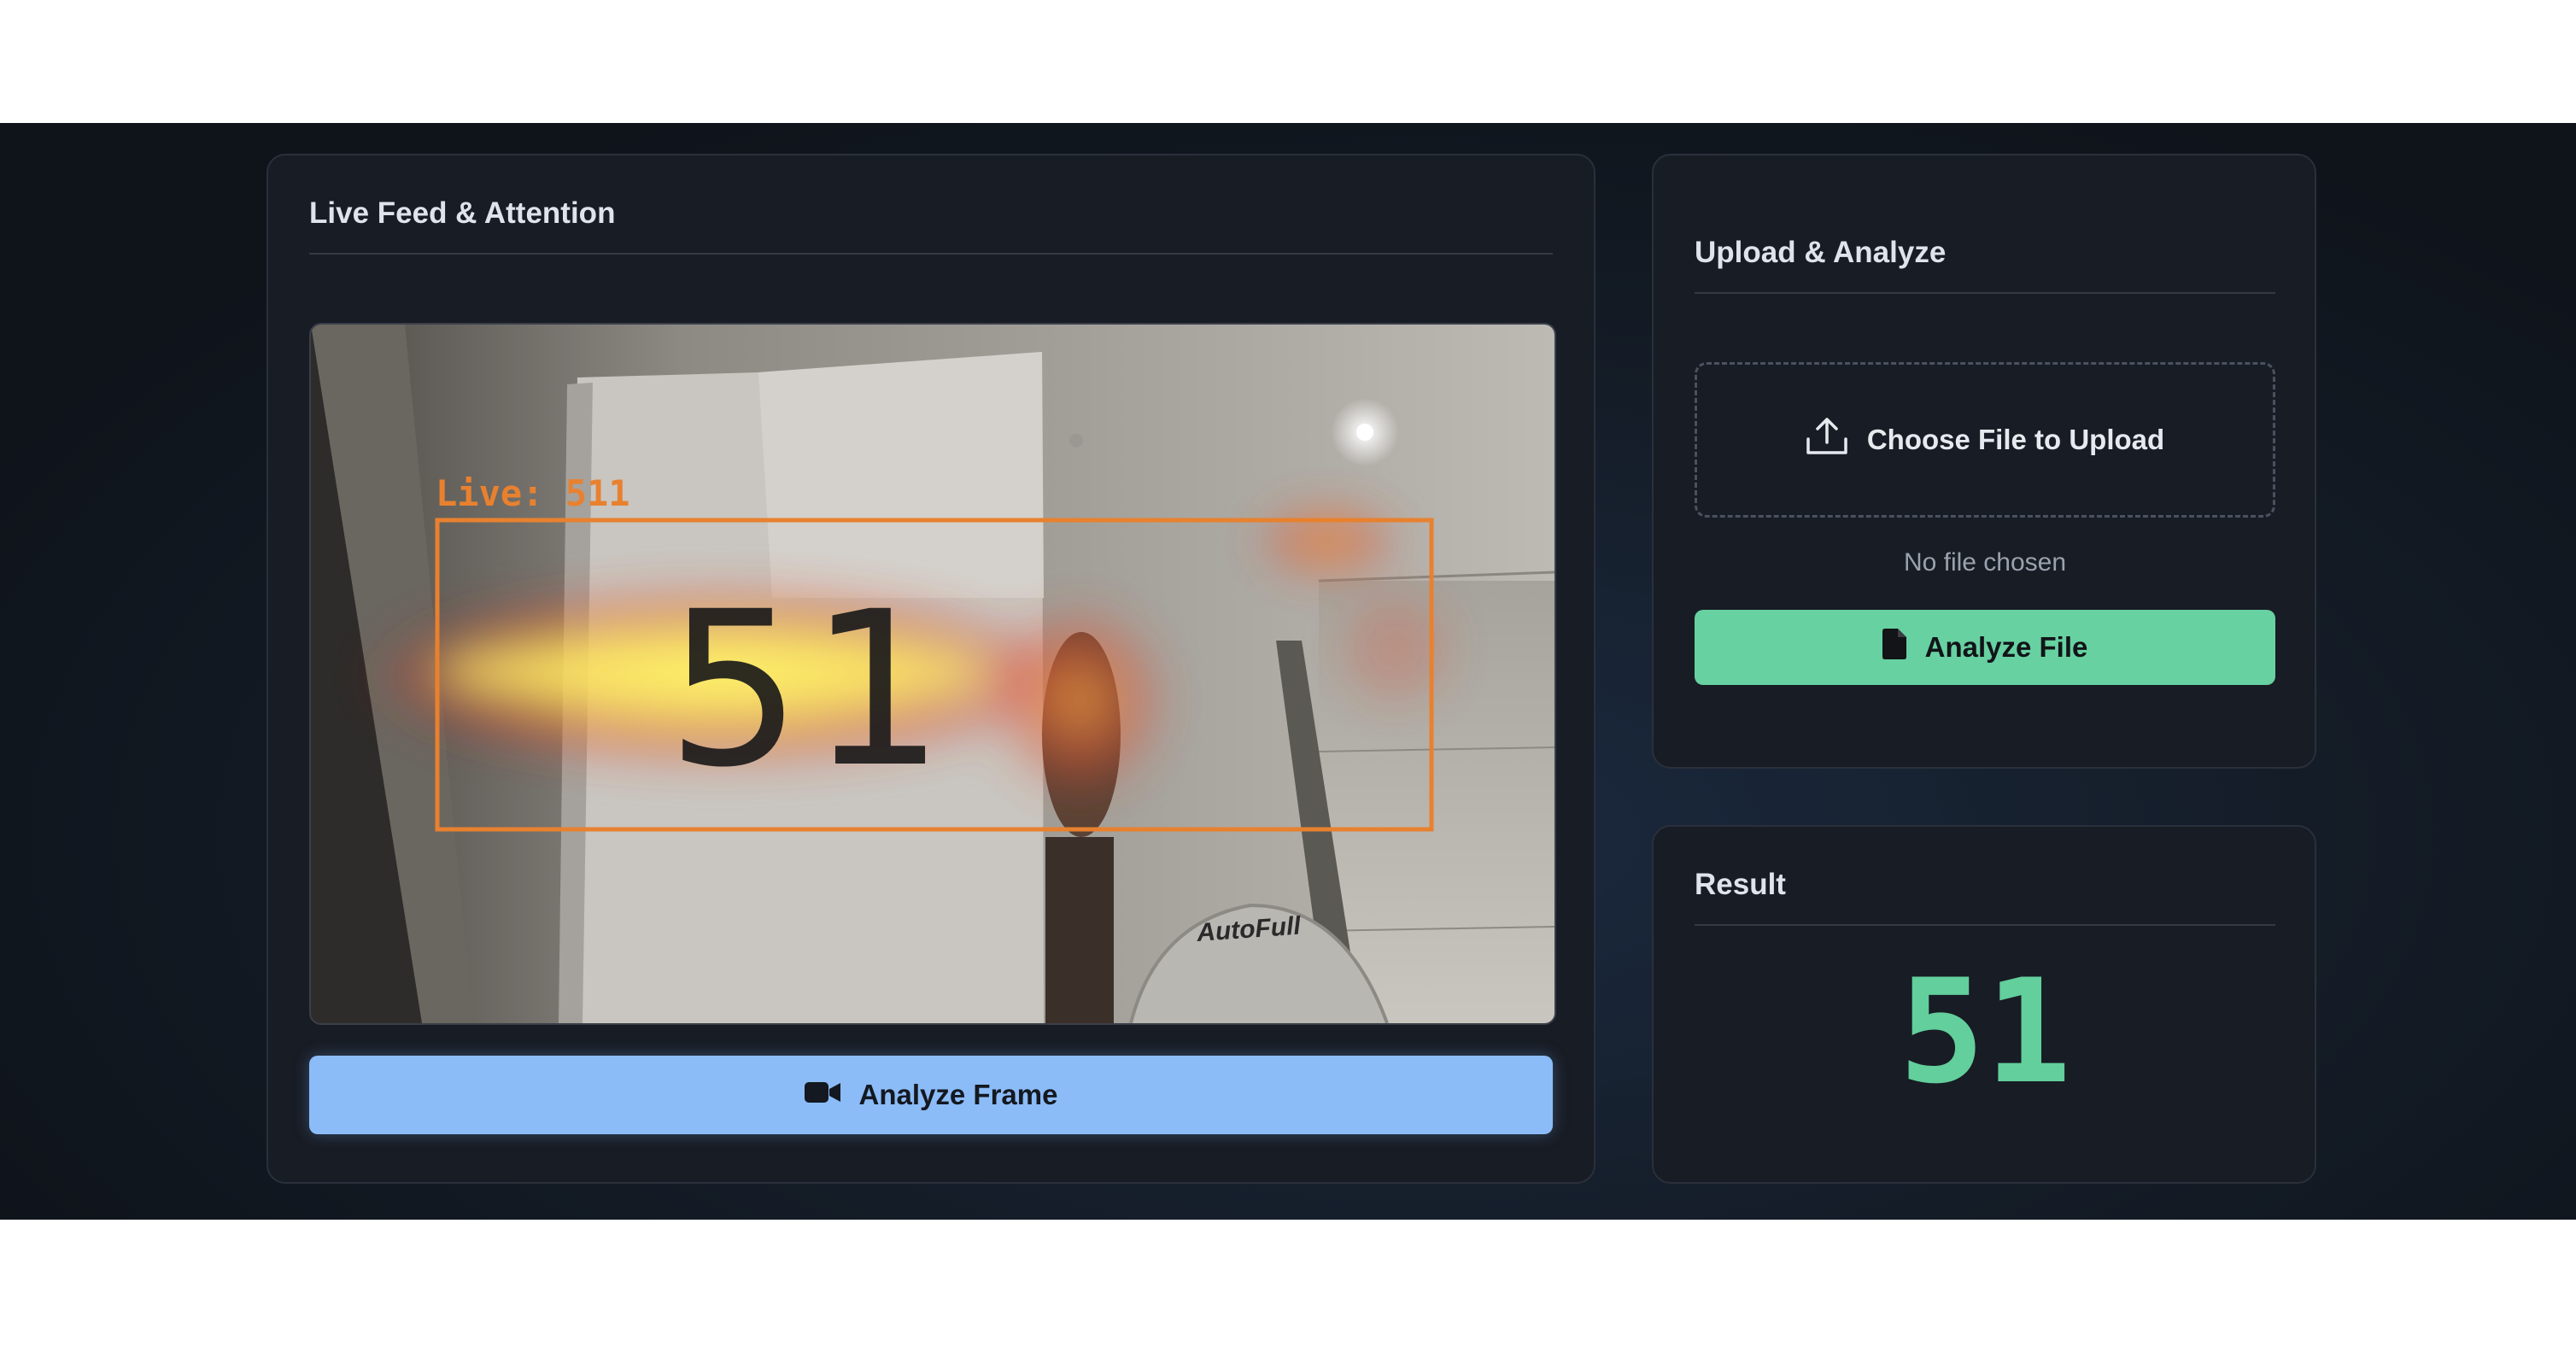  I want to click on result-card: Result 51, so click(1984, 1005).